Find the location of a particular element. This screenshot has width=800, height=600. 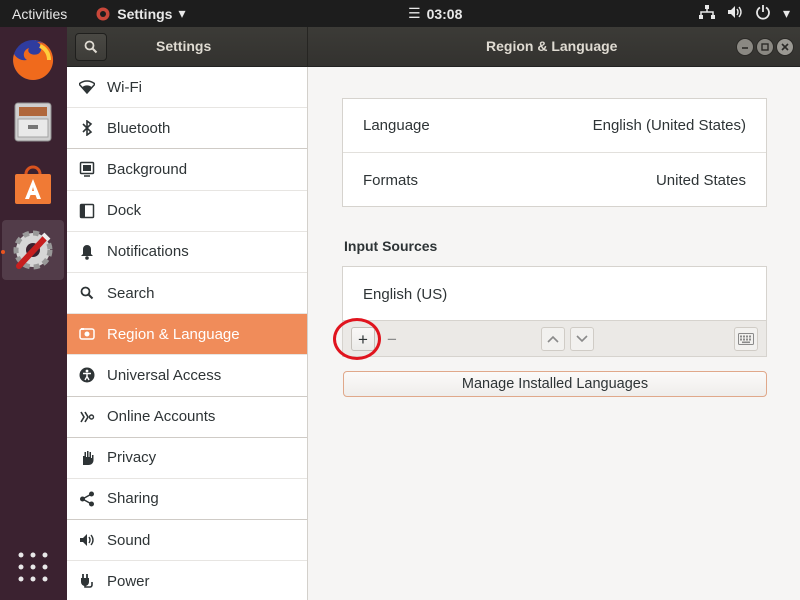

share-icon is located at coordinates (87, 499).